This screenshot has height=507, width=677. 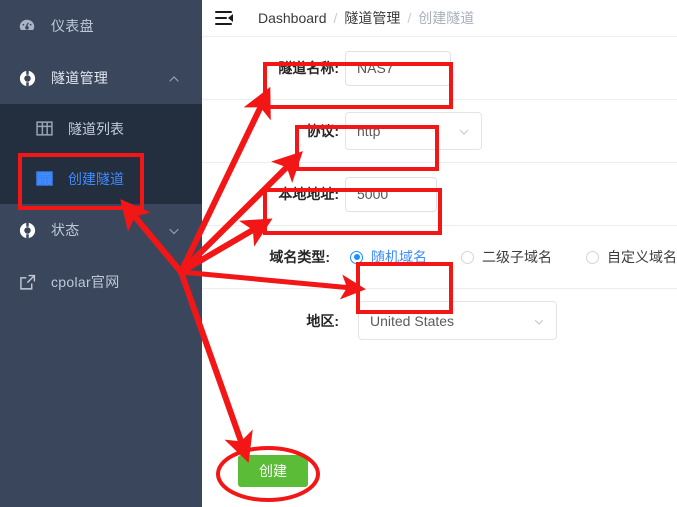 I want to click on chevron-up-icon, so click(x=174, y=78).